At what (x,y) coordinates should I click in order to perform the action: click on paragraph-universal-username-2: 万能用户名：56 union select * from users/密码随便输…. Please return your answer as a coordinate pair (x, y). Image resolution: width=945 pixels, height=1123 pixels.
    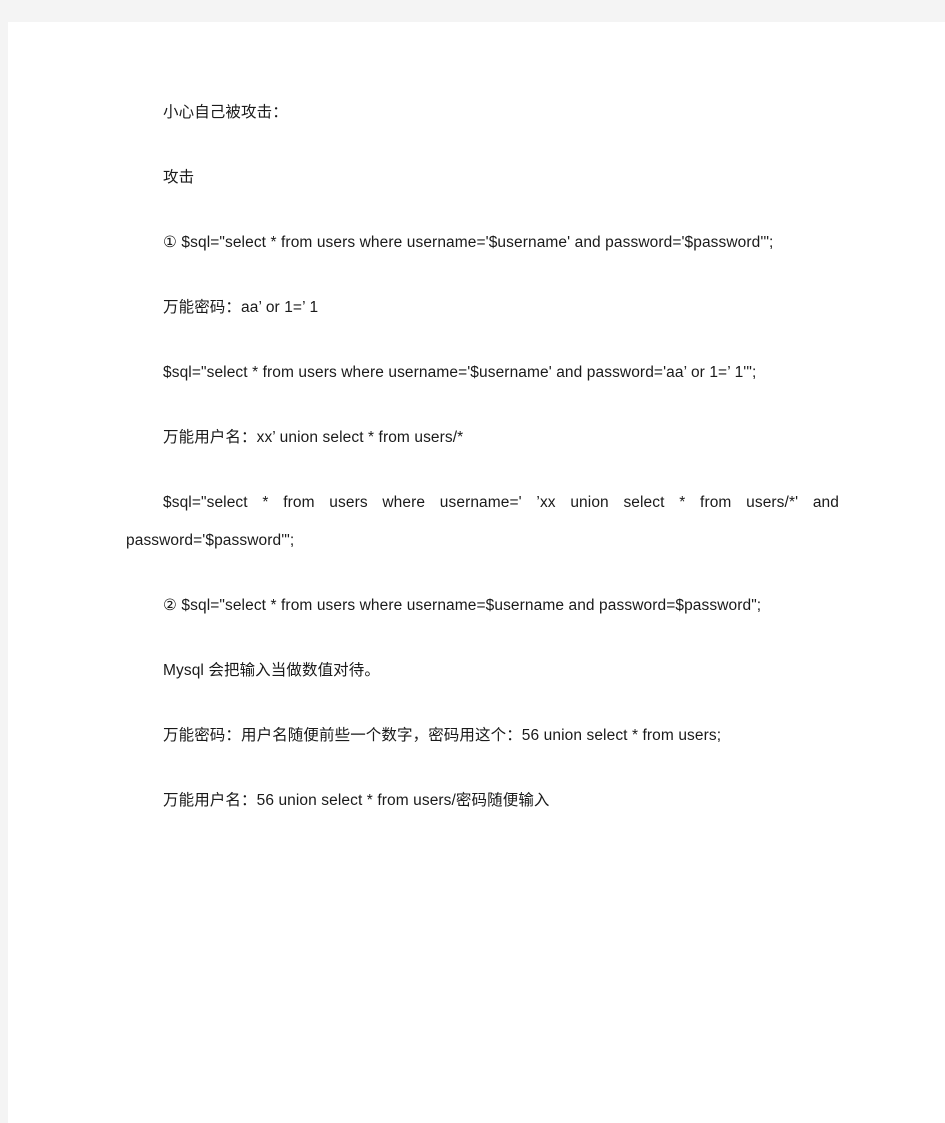
    Looking at the image, I should click on (356, 800).